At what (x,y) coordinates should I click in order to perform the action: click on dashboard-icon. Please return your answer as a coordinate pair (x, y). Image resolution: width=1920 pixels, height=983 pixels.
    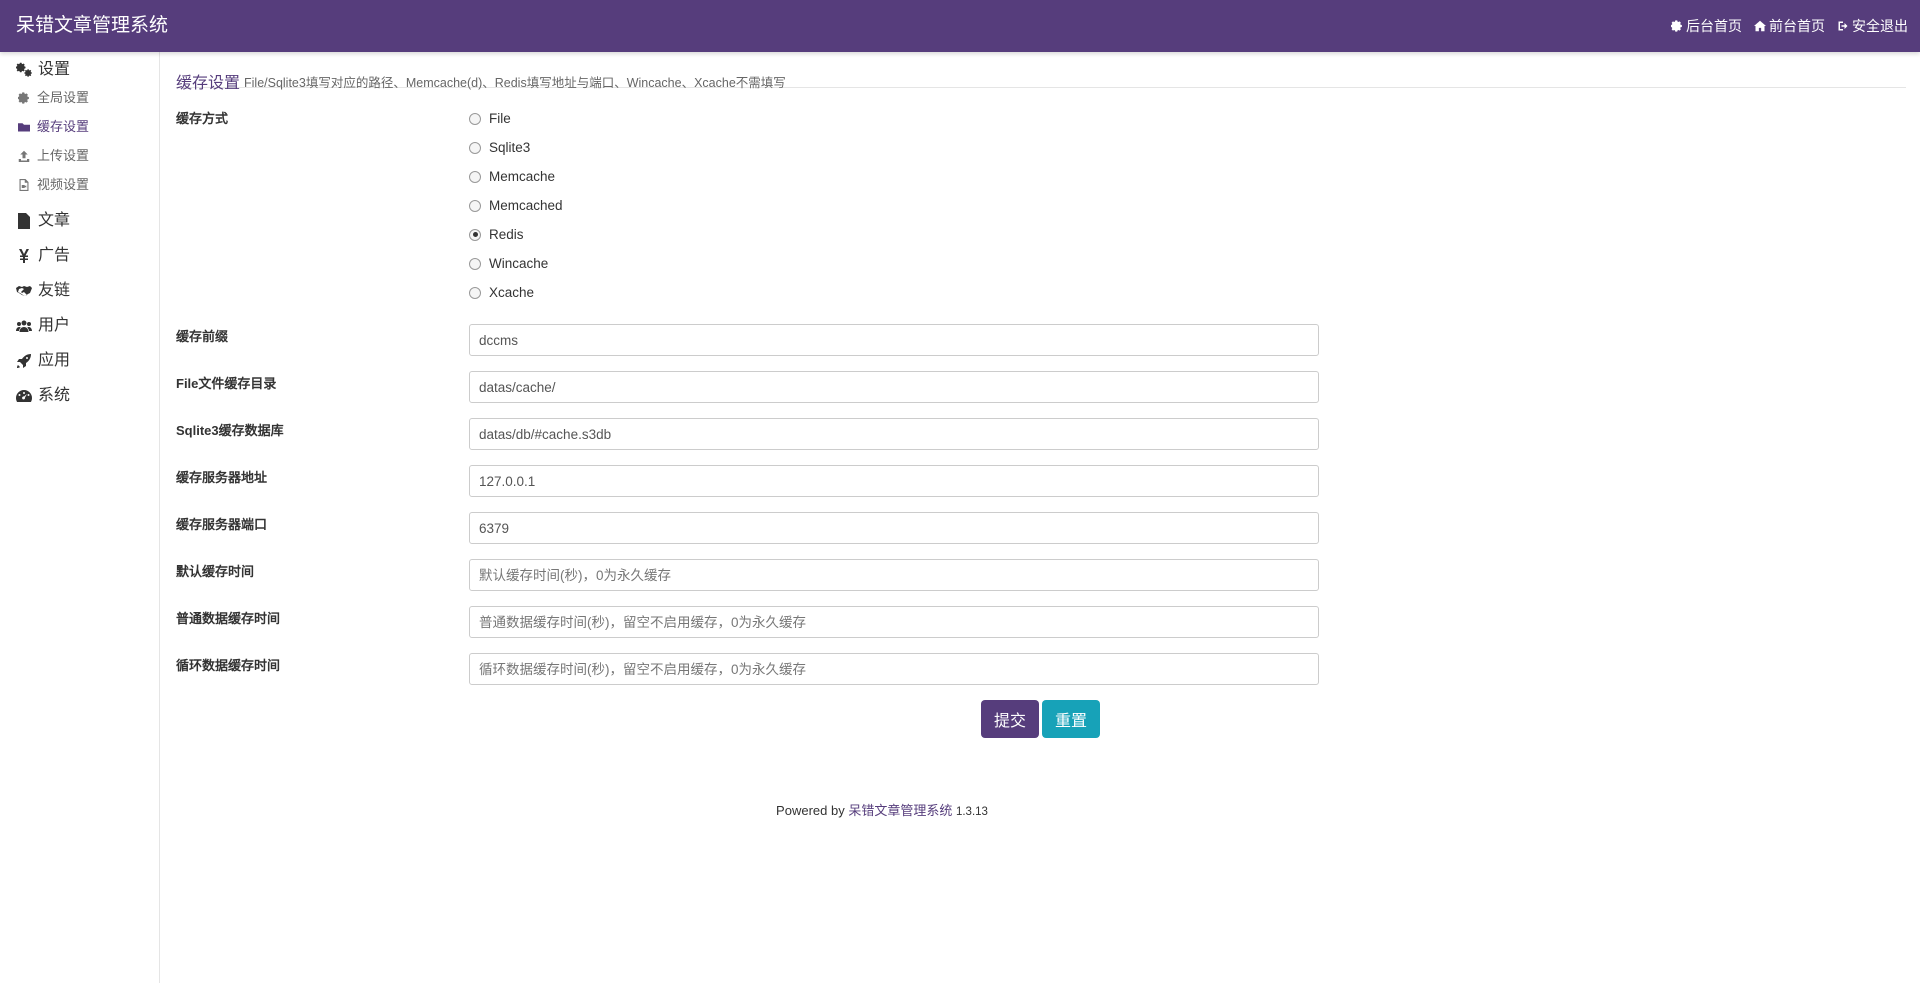
    Looking at the image, I should click on (24, 396).